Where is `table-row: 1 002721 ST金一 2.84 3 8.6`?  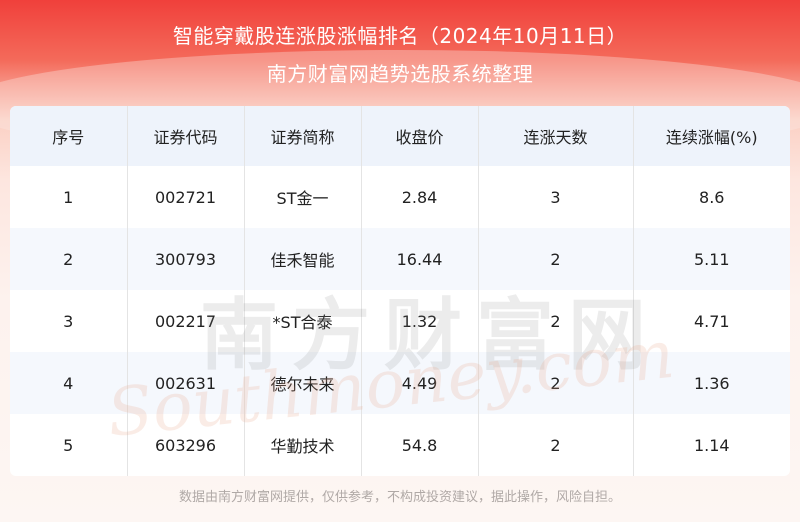
table-row: 1 002721 ST金一 2.84 3 8.6 is located at coordinates (400, 197).